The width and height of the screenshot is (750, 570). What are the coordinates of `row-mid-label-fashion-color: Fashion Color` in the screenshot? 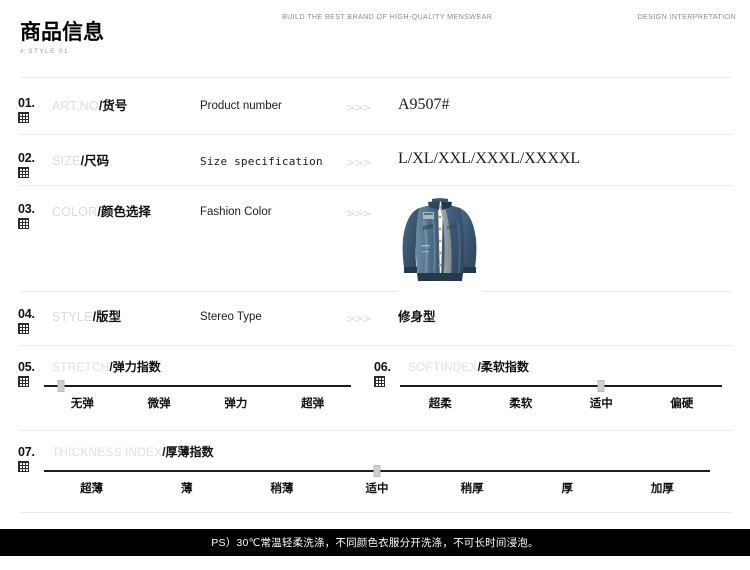 It's located at (236, 212).